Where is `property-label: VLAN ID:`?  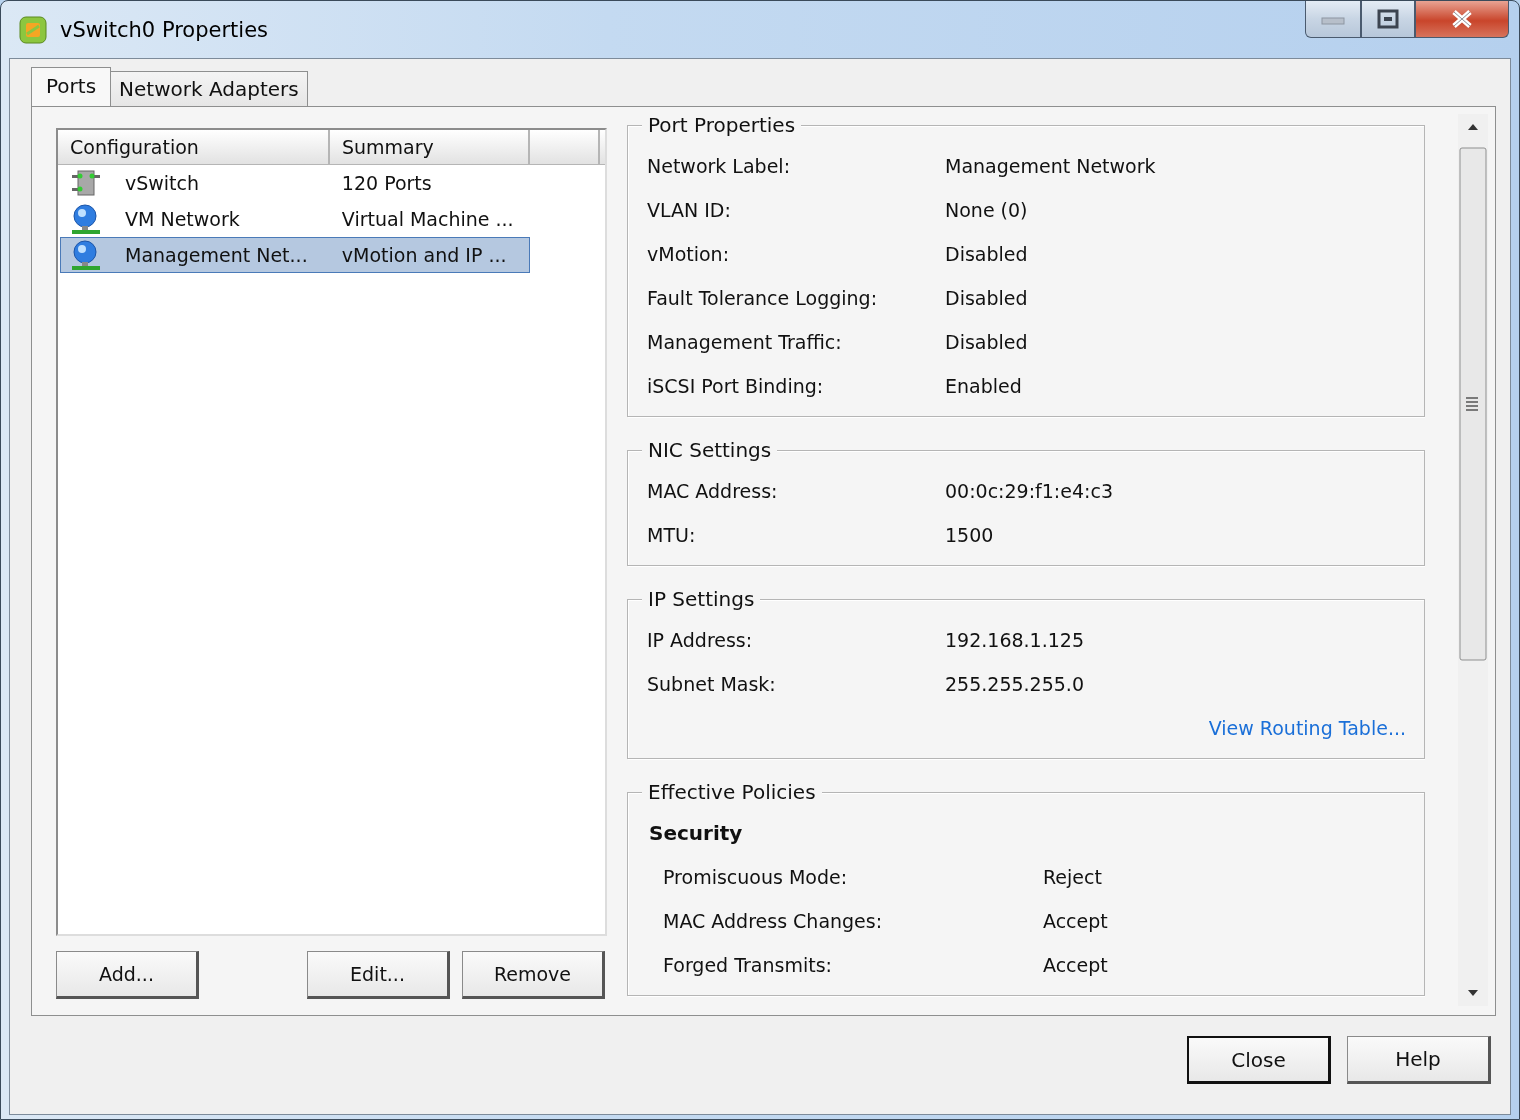
property-label: VLAN ID: is located at coordinates (689, 210).